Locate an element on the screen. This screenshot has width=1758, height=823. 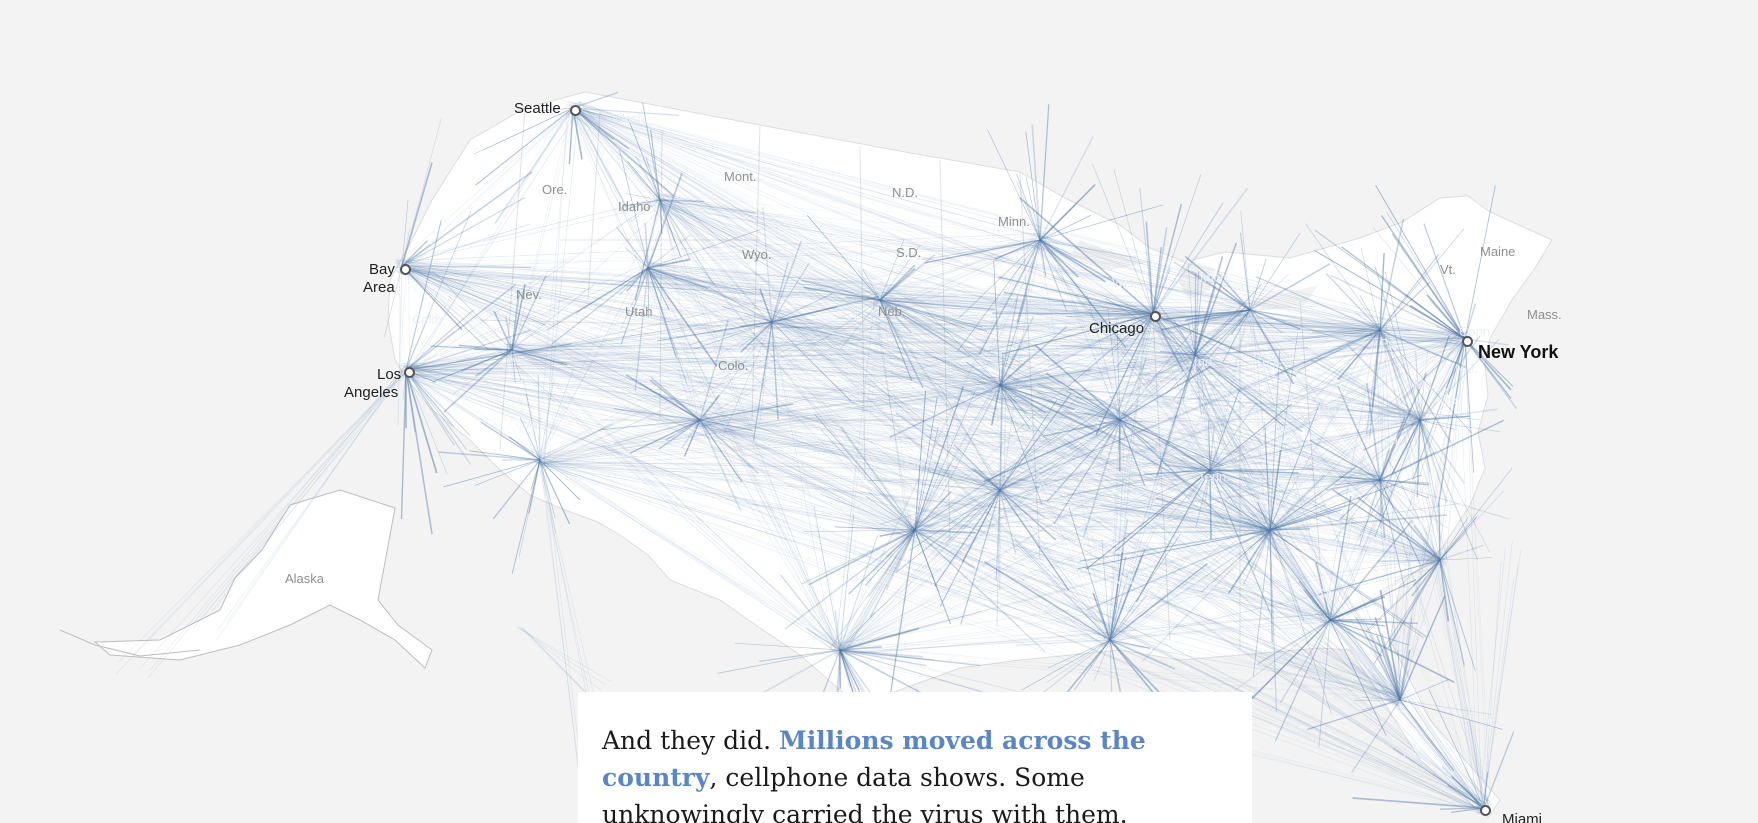
state-label-mass: Mass. is located at coordinates (1544, 314).